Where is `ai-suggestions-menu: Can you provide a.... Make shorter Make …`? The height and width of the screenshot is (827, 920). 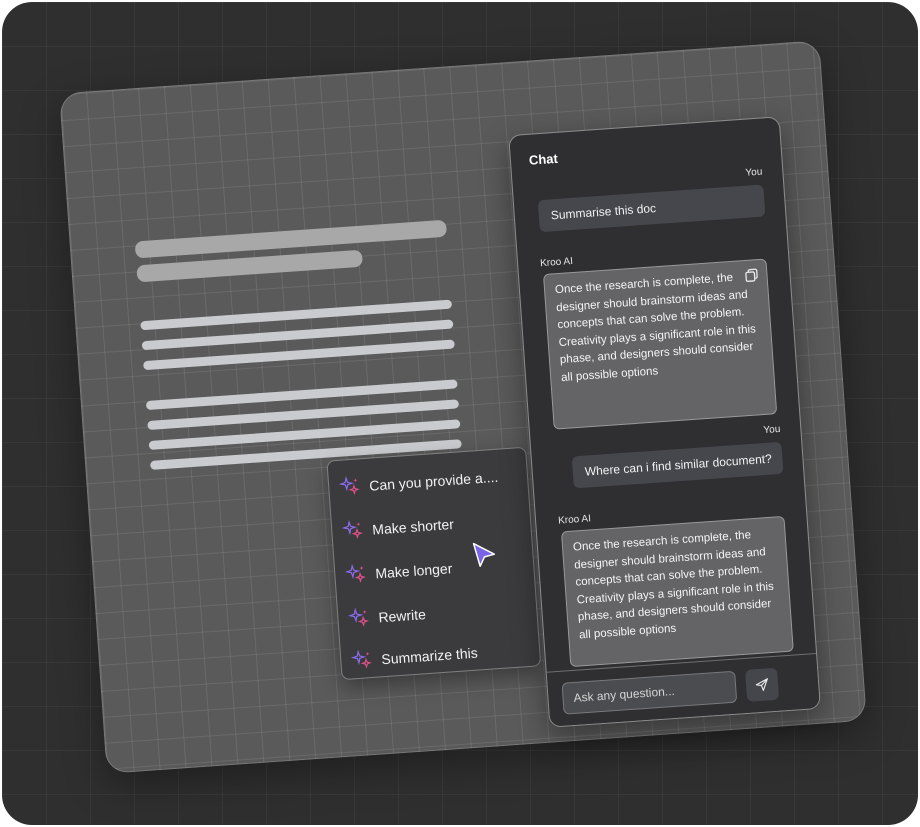 ai-suggestions-menu: Can you provide a.... Make shorter Make … is located at coordinates (434, 563).